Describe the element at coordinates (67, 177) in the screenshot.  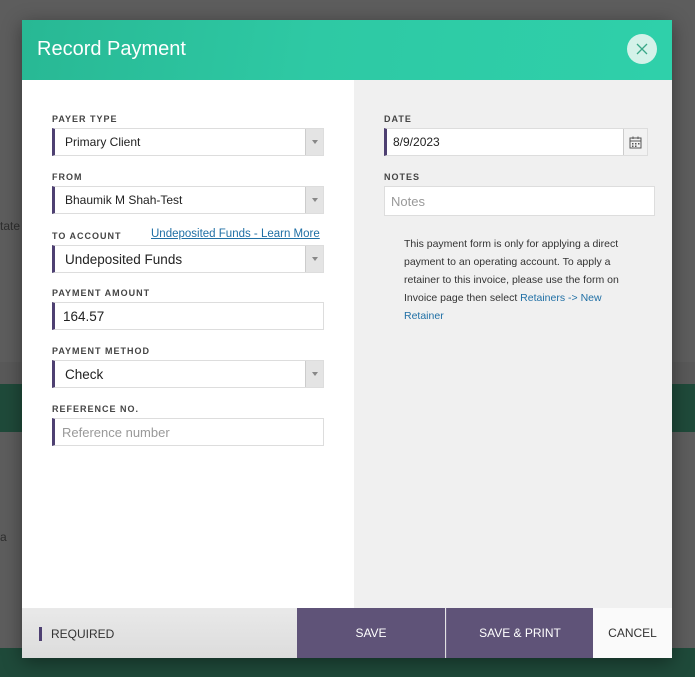
I see `from-label: FROM` at that location.